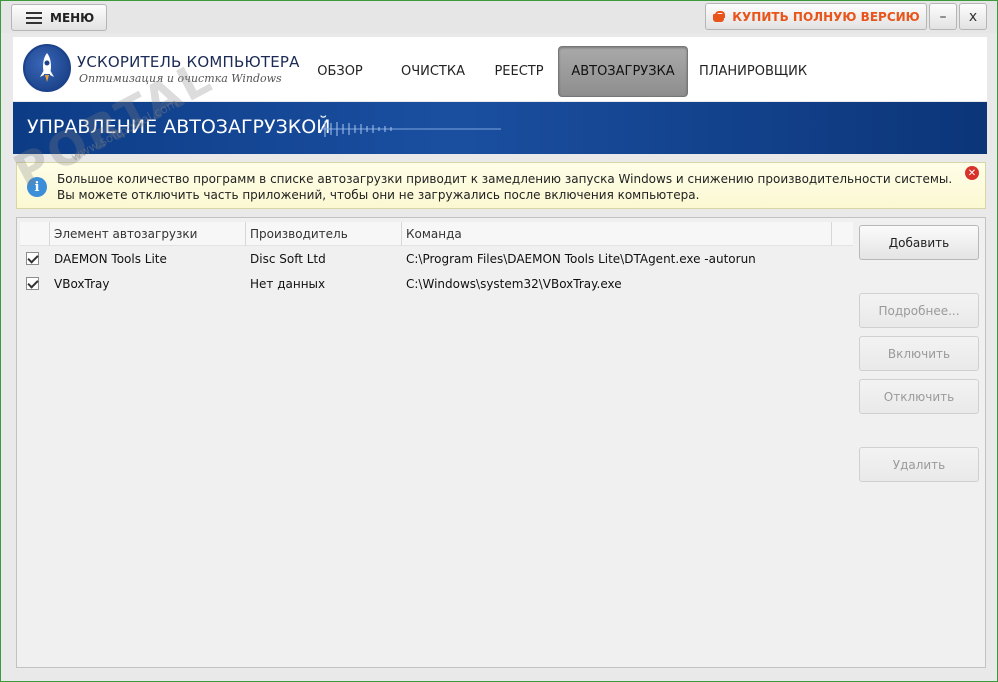  What do you see at coordinates (919, 396) in the screenshot?
I see `disable-button: Отключить` at bounding box center [919, 396].